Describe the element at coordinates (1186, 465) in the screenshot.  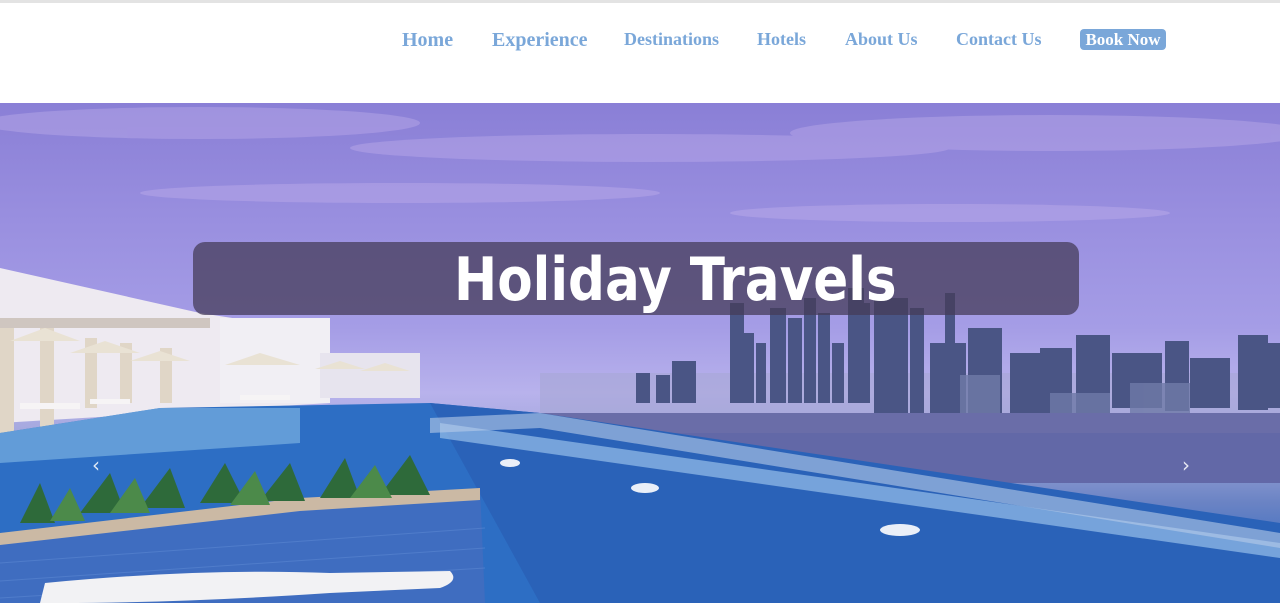
I see `chevron-right-icon: ›` at that location.